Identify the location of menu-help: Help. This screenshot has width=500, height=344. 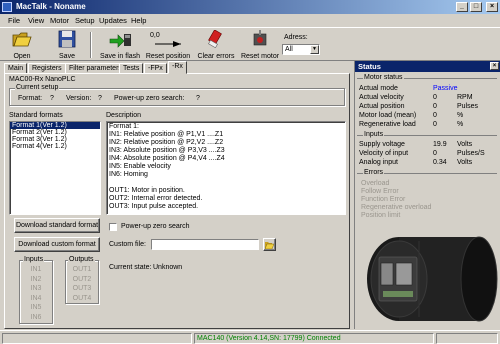
(138, 20).